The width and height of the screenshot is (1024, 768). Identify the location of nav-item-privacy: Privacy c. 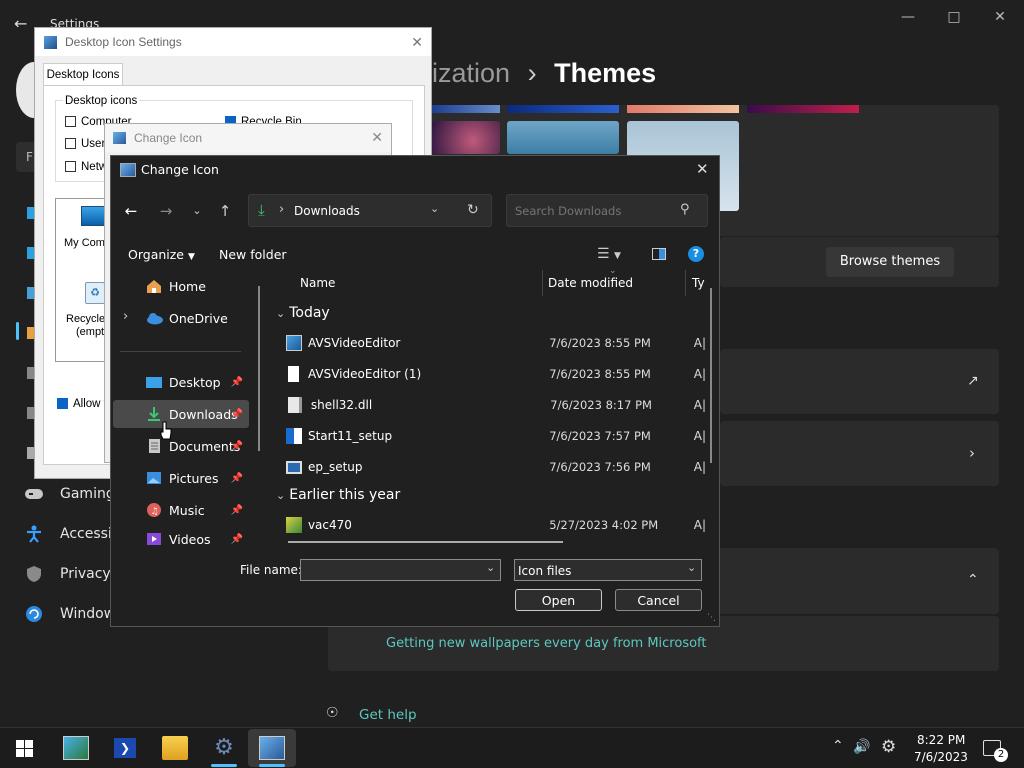
(72, 574).